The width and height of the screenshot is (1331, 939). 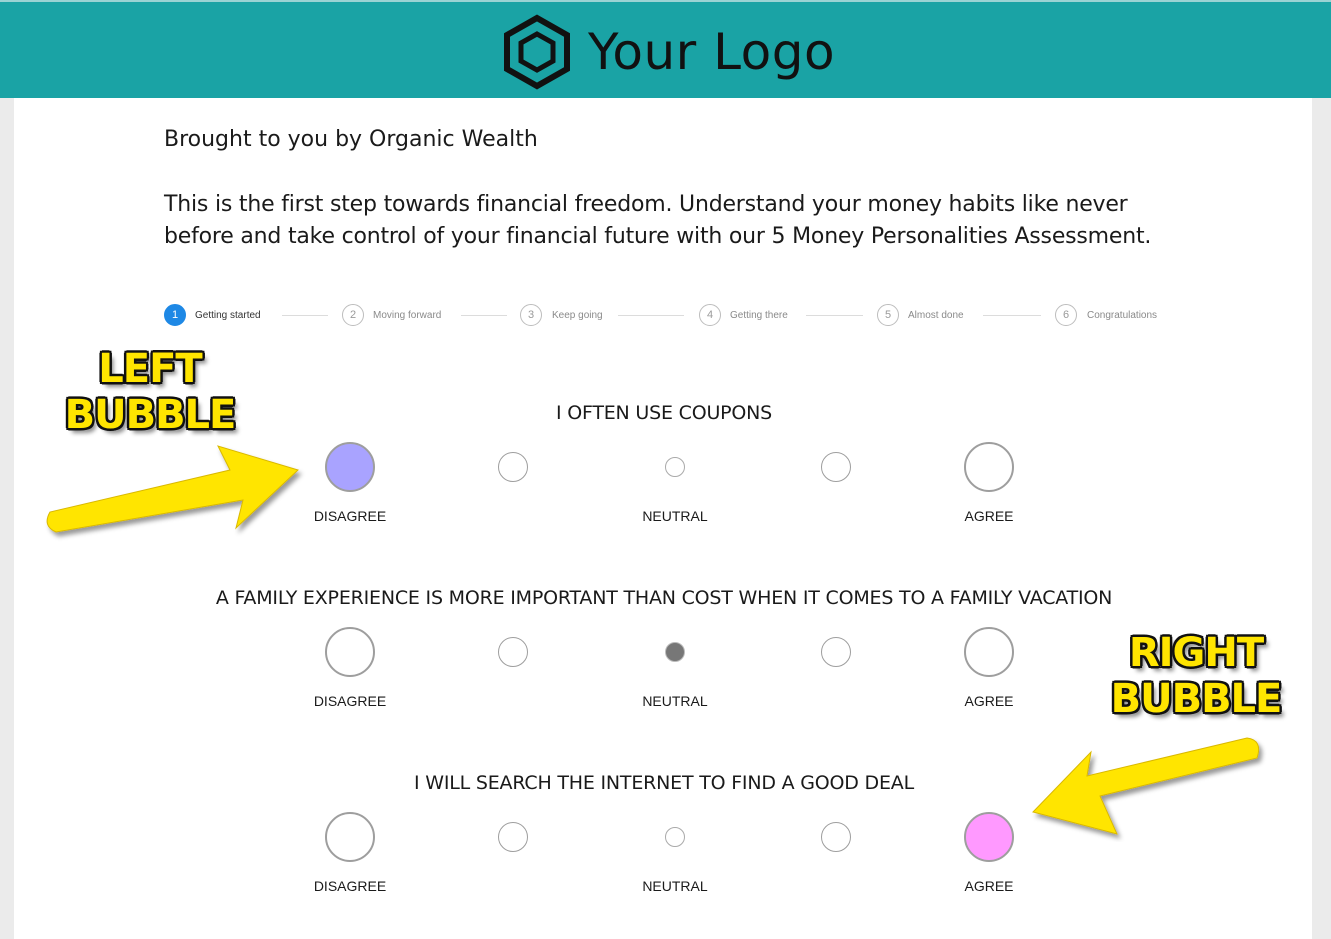 I want to click on q3-option-3-bubble, so click(x=675, y=837).